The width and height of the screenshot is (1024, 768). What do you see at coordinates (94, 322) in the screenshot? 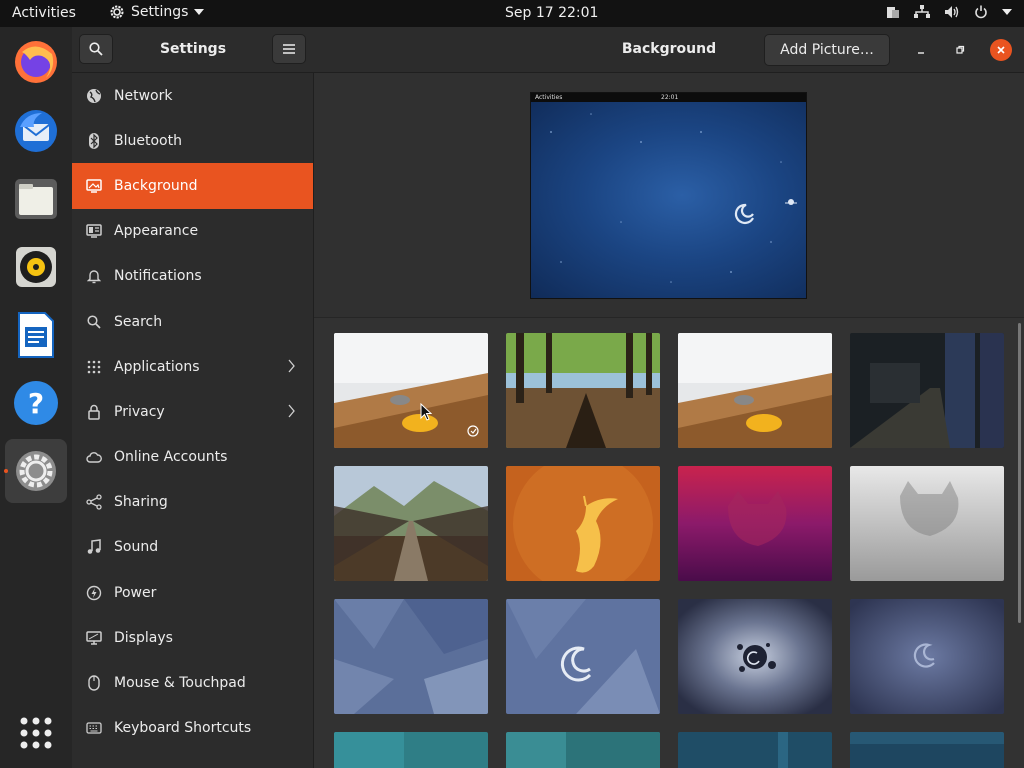
I see `search-icon` at bounding box center [94, 322].